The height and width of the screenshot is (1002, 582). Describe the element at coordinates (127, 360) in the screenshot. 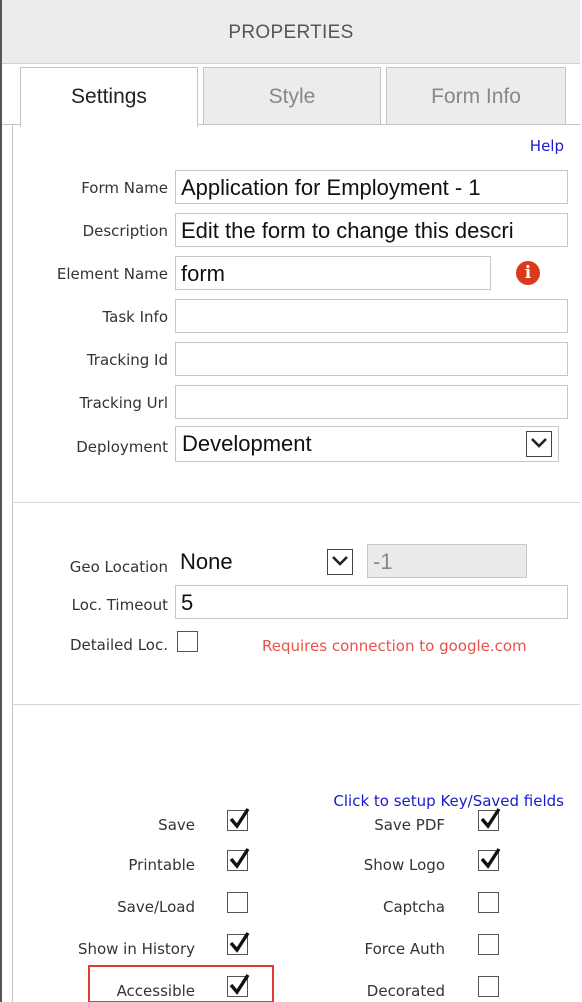

I see `tracking-id-label: Tracking Id` at that location.